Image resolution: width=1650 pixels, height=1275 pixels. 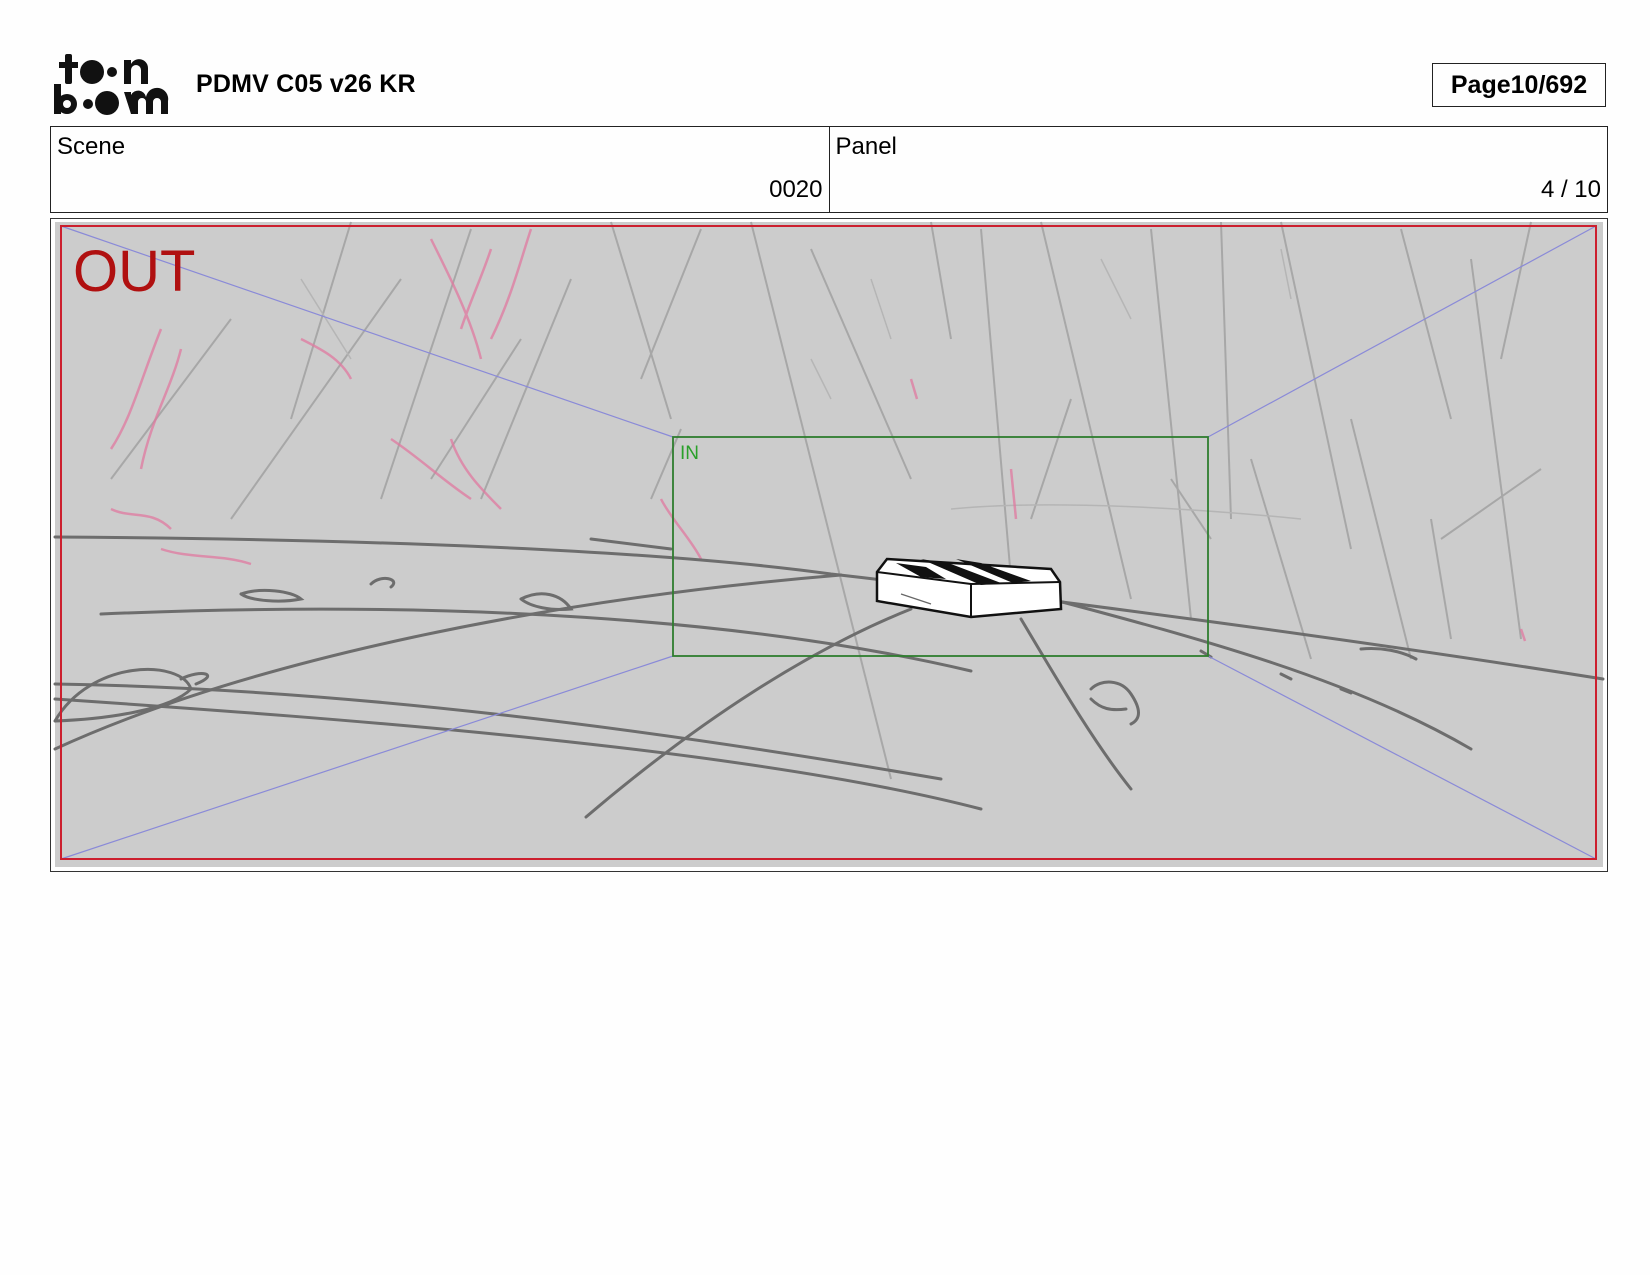 I want to click on page-label: Page, so click(x=1480, y=84).